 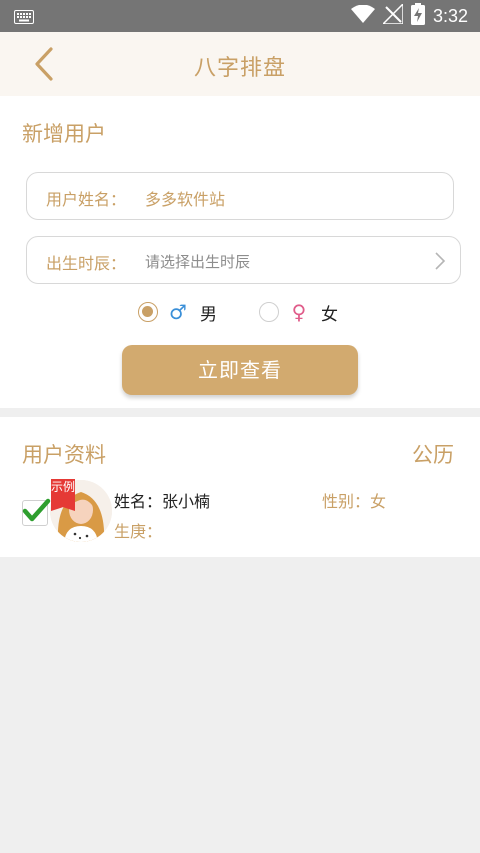 I want to click on gender-label-female: 女, so click(x=329, y=314).